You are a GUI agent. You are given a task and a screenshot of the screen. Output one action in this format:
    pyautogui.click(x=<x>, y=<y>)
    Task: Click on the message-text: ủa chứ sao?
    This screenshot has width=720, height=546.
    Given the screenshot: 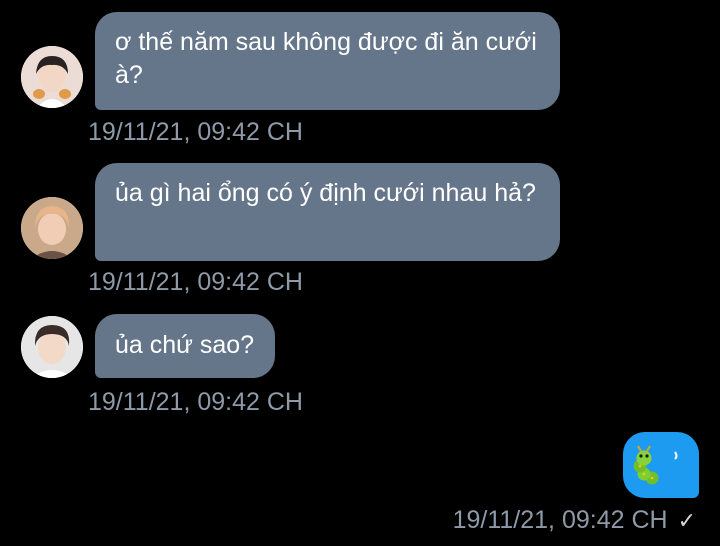 What is the action you would take?
    pyautogui.click(x=185, y=345)
    